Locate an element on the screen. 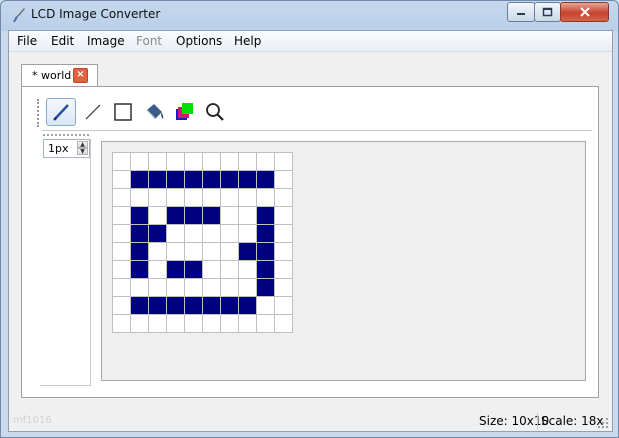 Image resolution: width=619 pixels, height=438 pixels. menu-options: Options is located at coordinates (199, 41).